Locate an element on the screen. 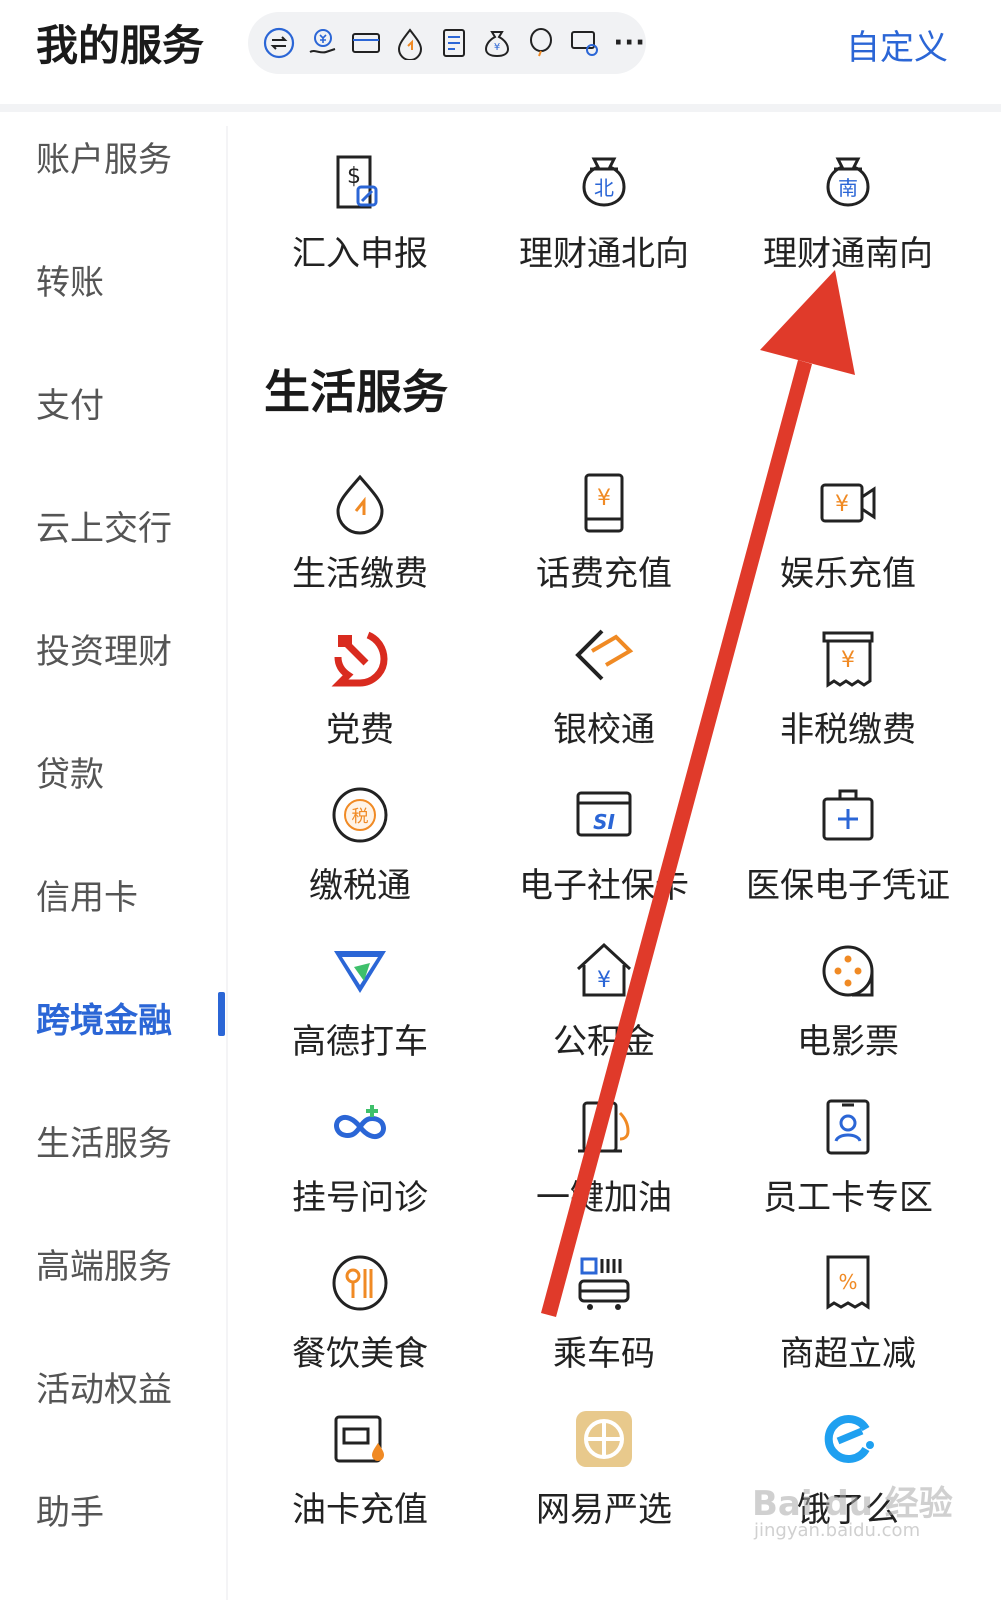 The width and height of the screenshot is (1001, 1600). sidebar-item-loan: 贷款 is located at coordinates (70, 771).